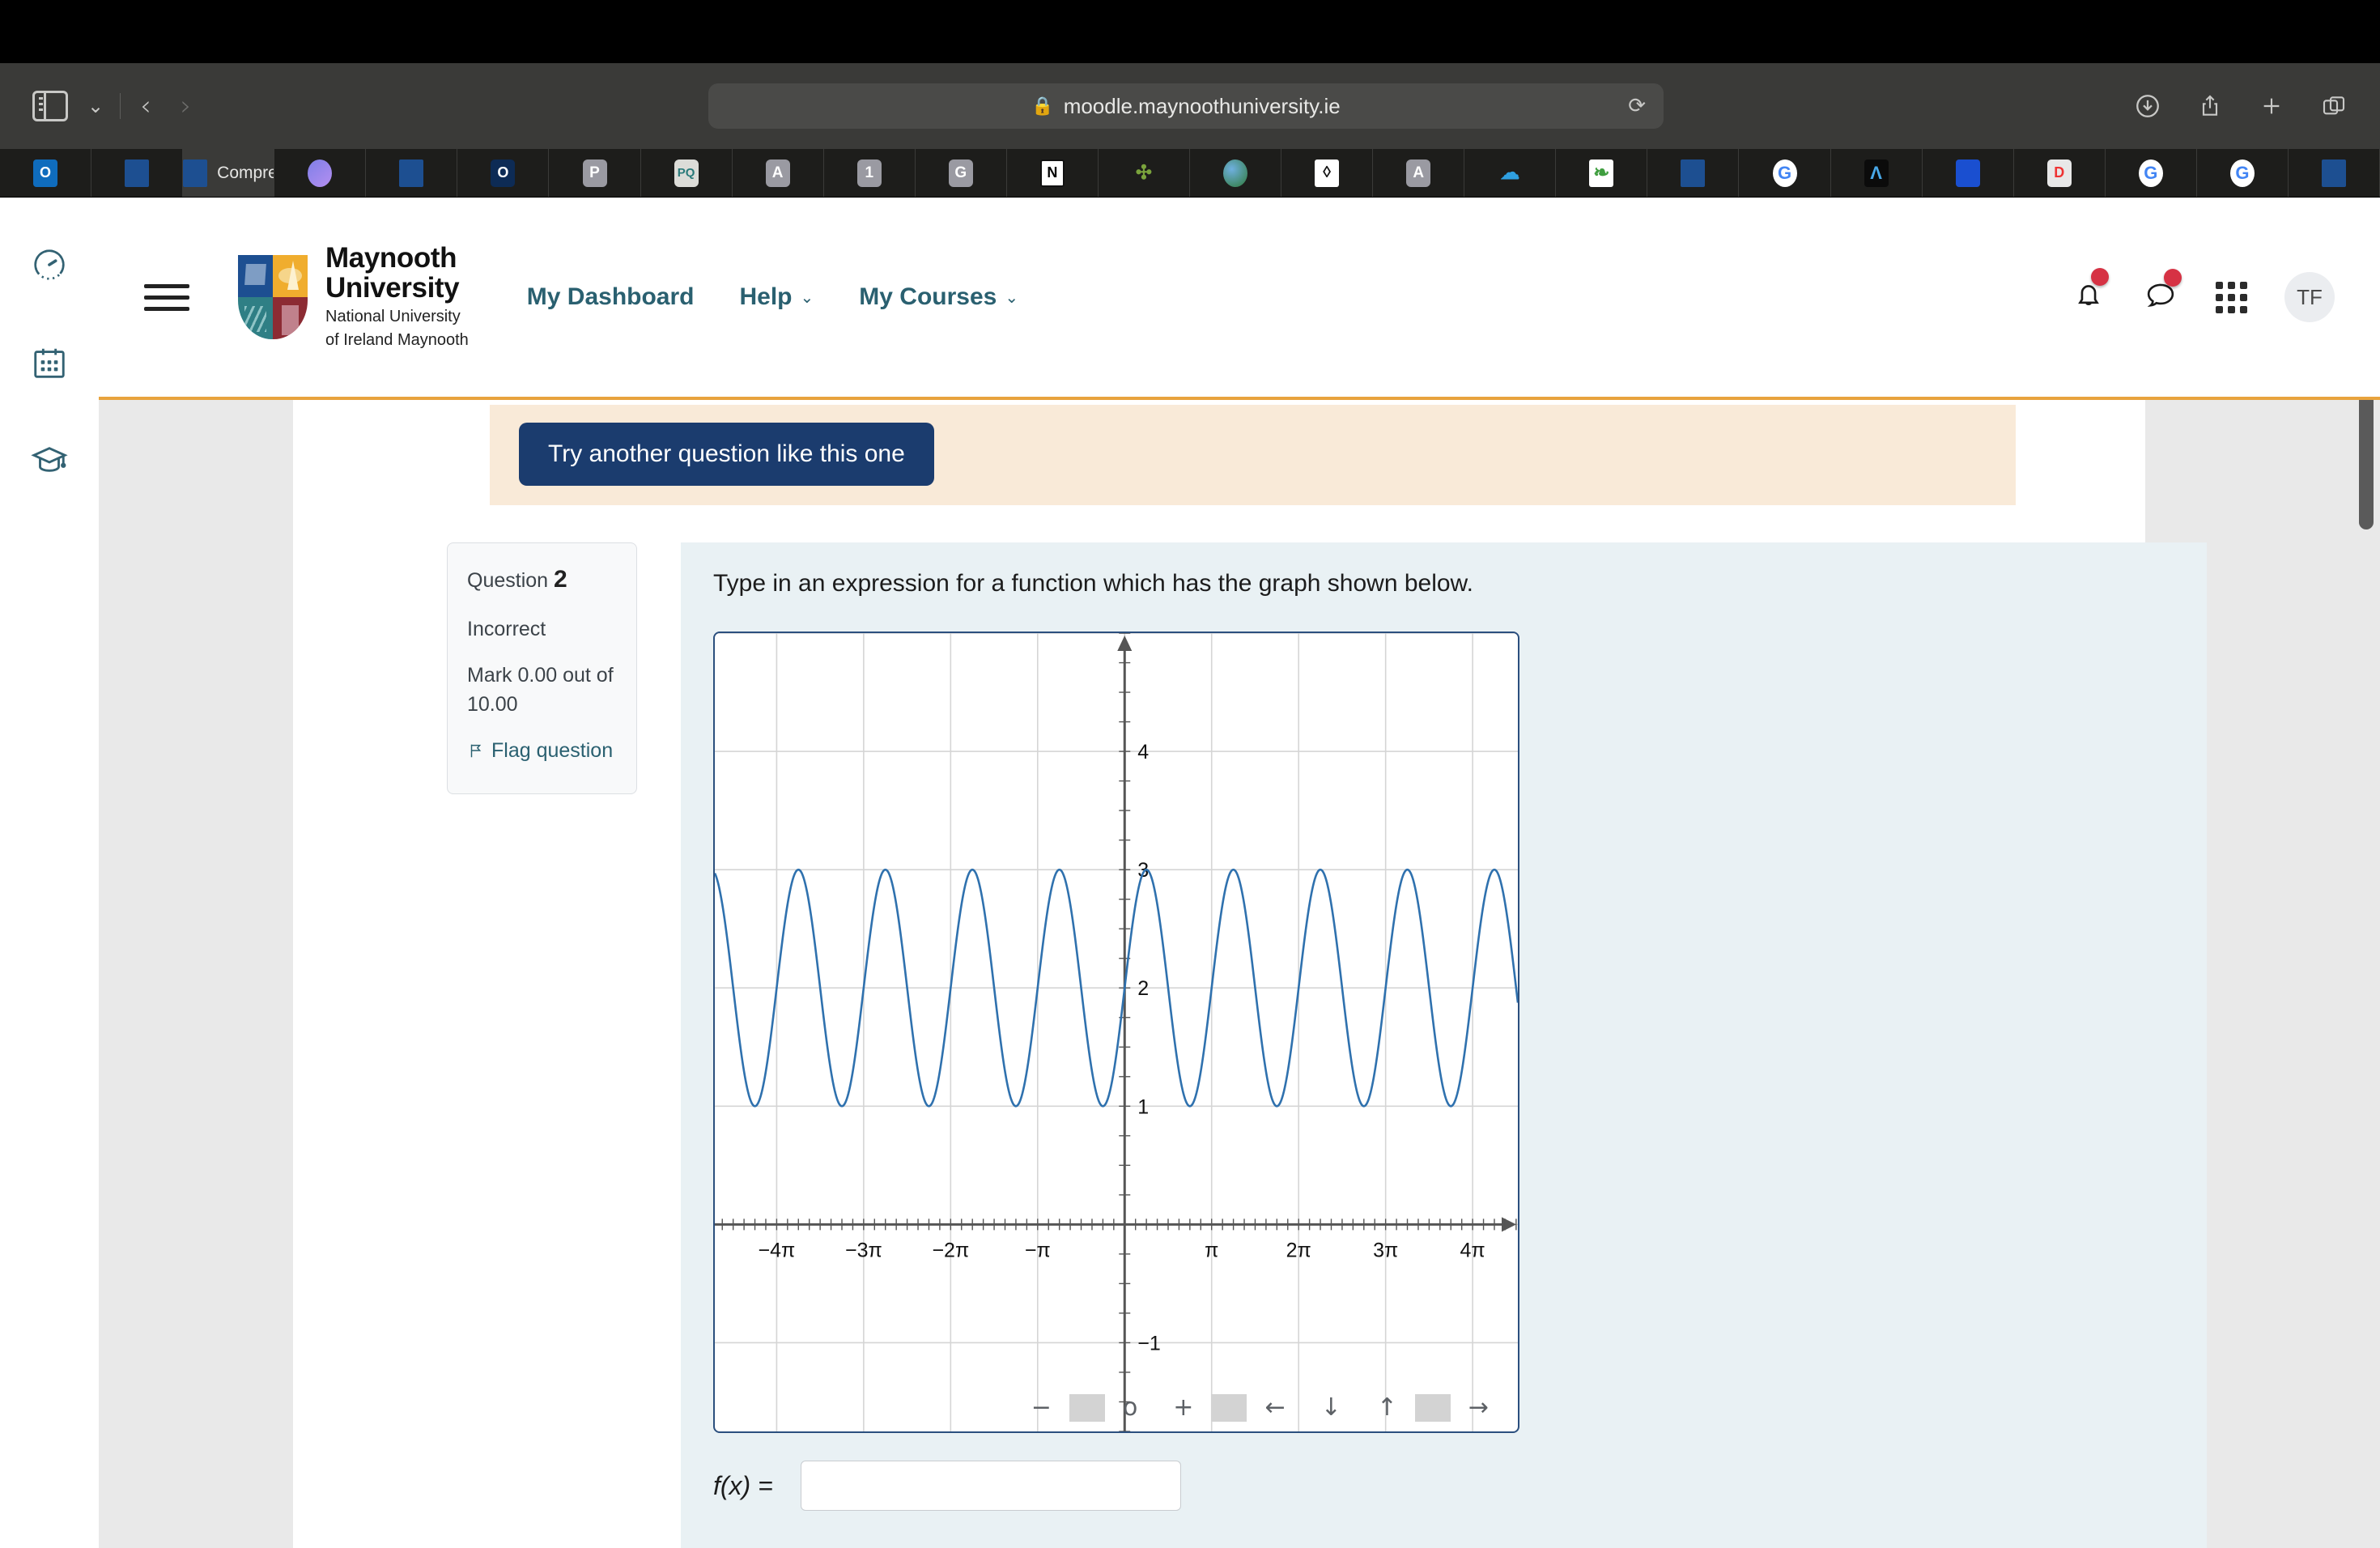 The image size is (2380, 1548). I want to click on grid-apps-icon, so click(2231, 297).